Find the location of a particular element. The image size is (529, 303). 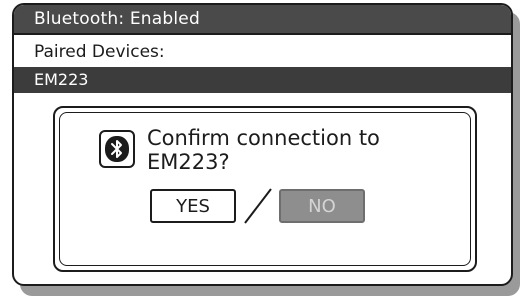

confirm-message-line2: EM223? is located at coordinates (188, 162).